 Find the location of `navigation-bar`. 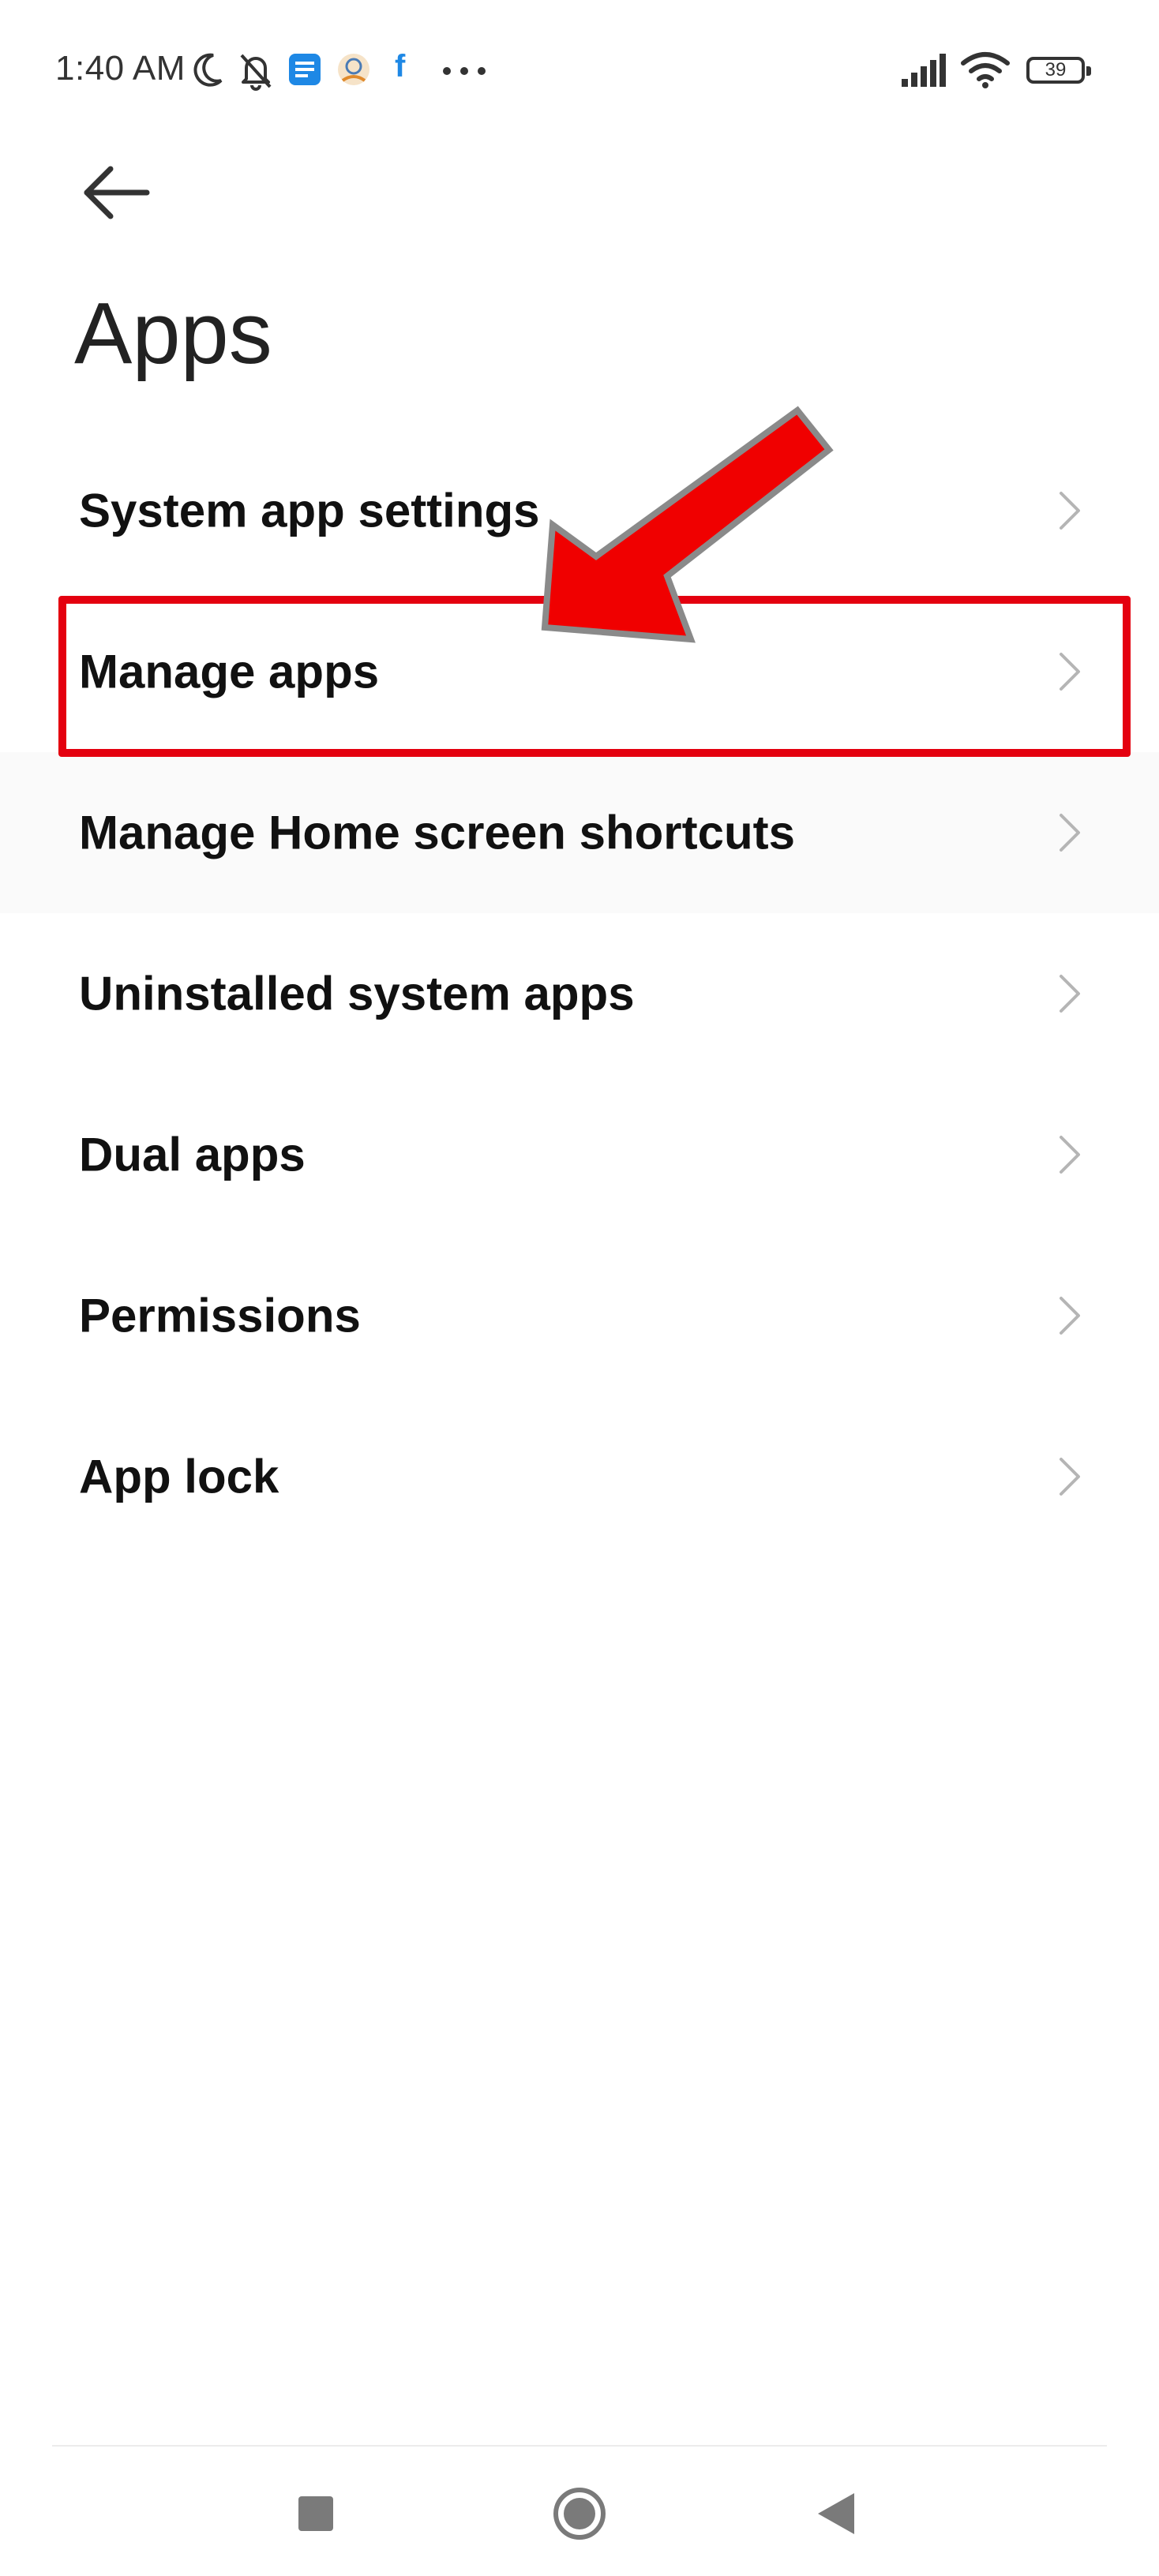

navigation-bar is located at coordinates (579, 2511).